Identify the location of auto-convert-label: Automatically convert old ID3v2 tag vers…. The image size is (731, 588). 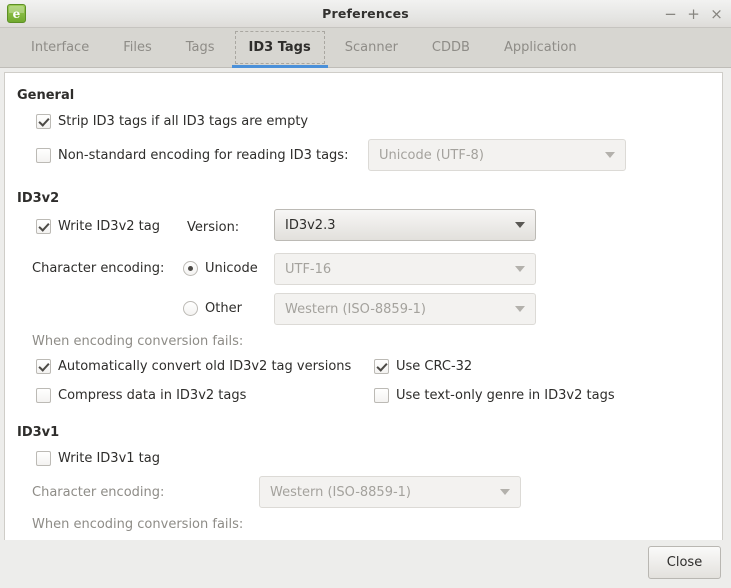
(205, 366).